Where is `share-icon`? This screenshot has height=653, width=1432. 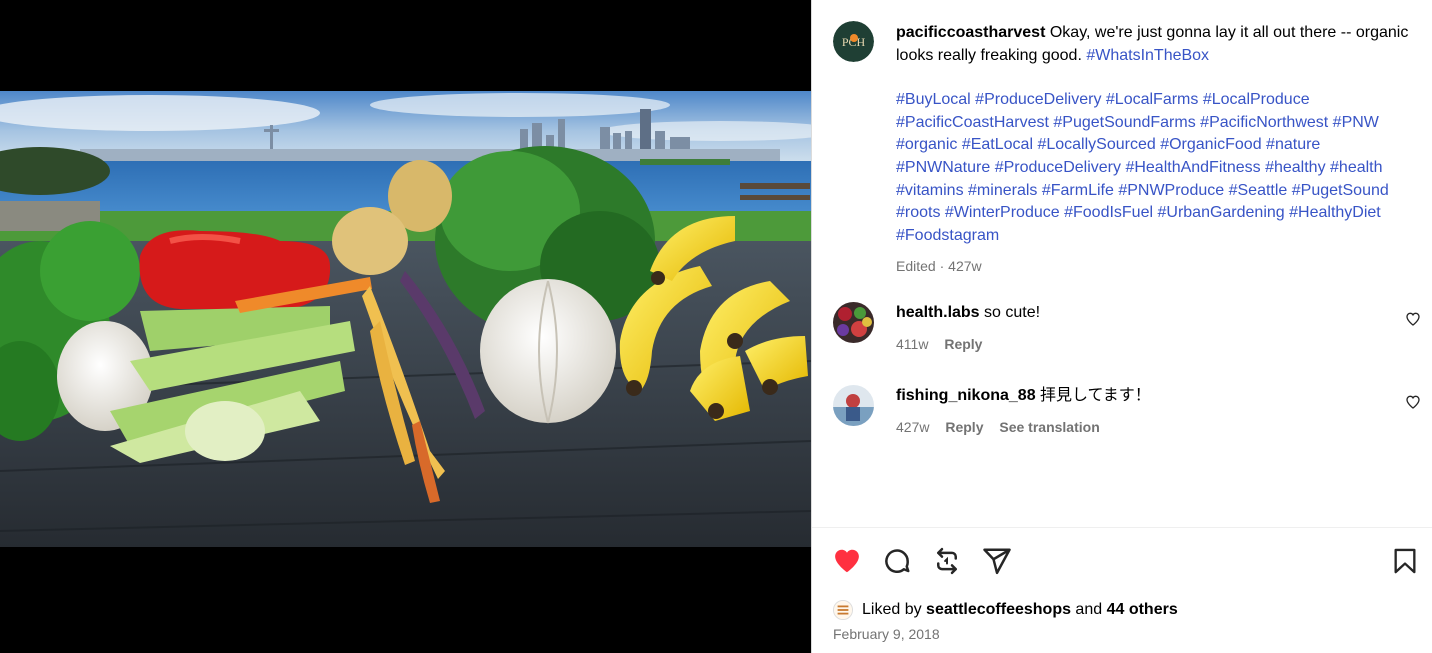 share-icon is located at coordinates (997, 561).